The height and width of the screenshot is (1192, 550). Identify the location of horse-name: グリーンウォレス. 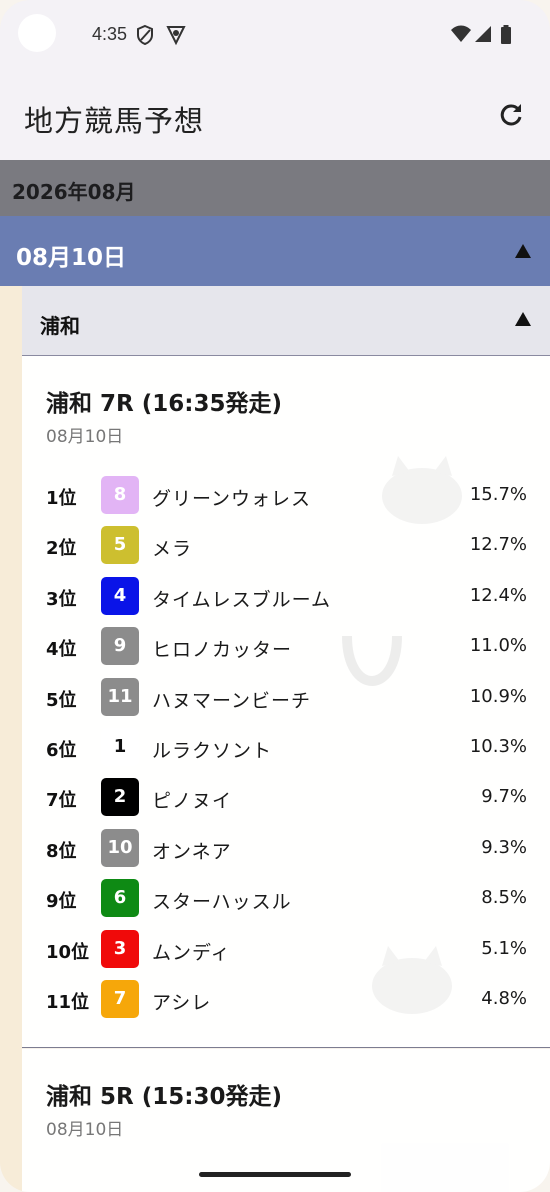
(232, 499).